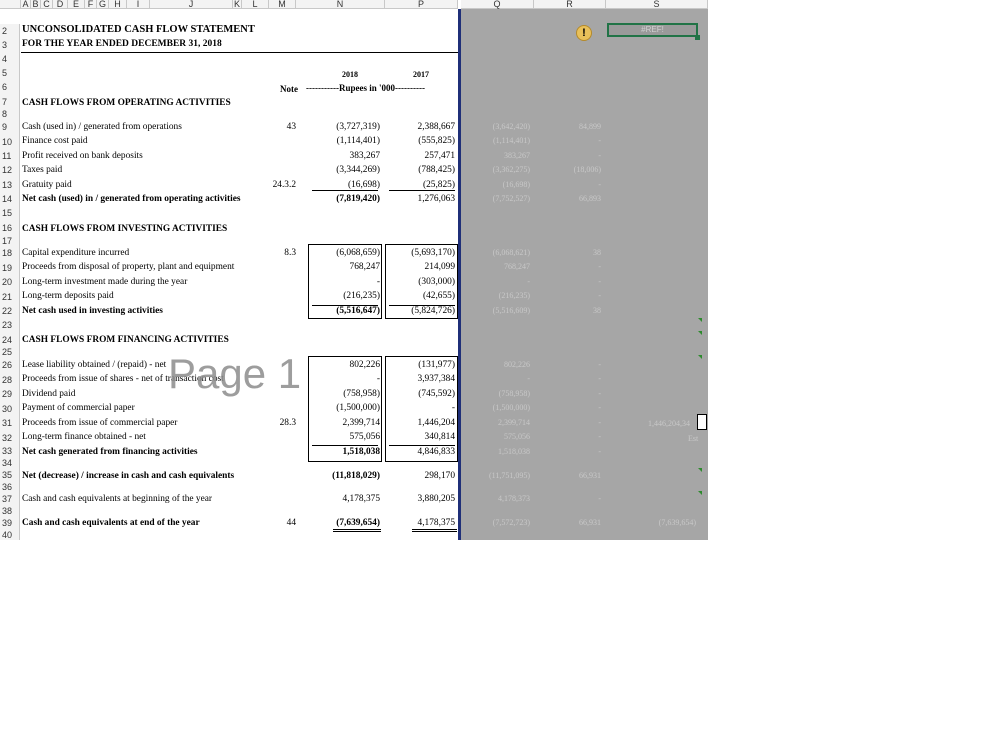 Image resolution: width=1000 pixels, height=750 pixels. I want to click on row-header-35: 35, so click(10, 475).